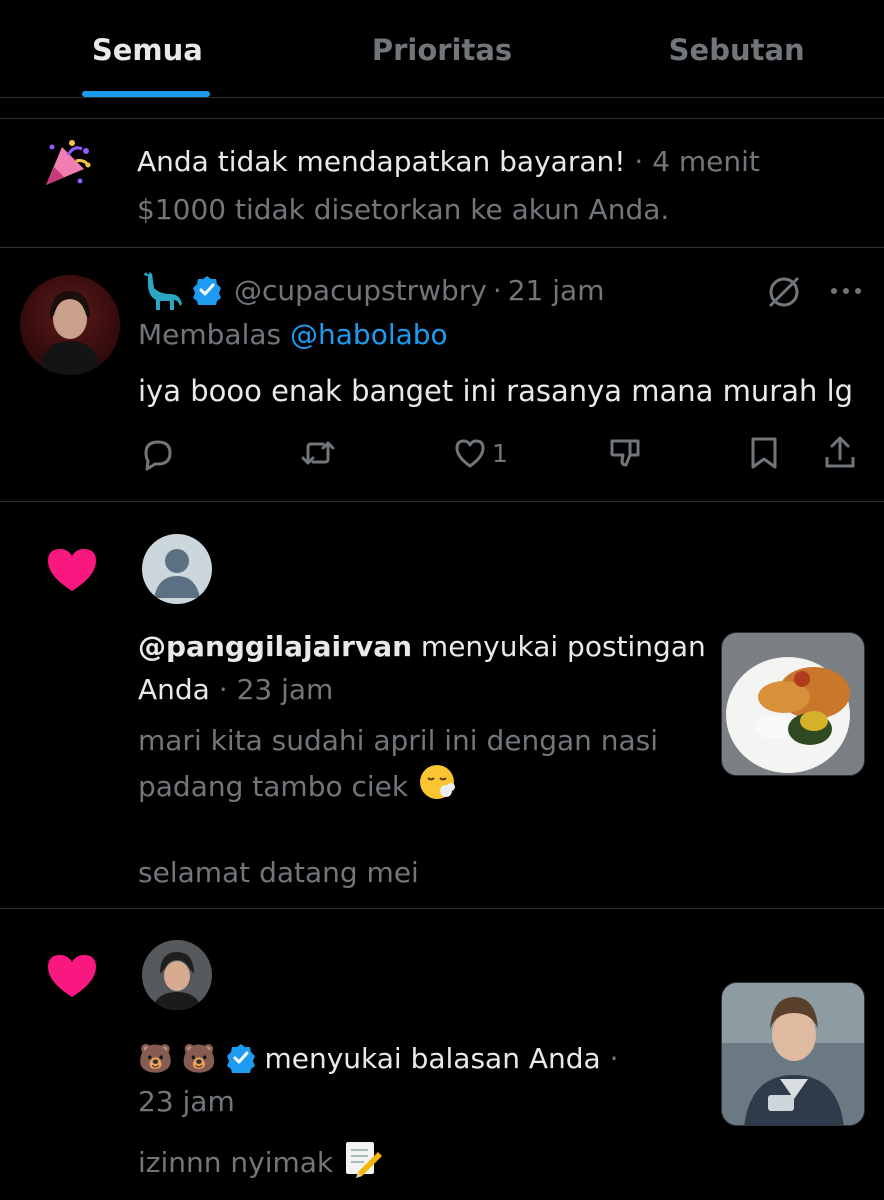 The height and width of the screenshot is (1200, 884). I want to click on liked-post-text: izinnn nyimak, so click(423, 1161).